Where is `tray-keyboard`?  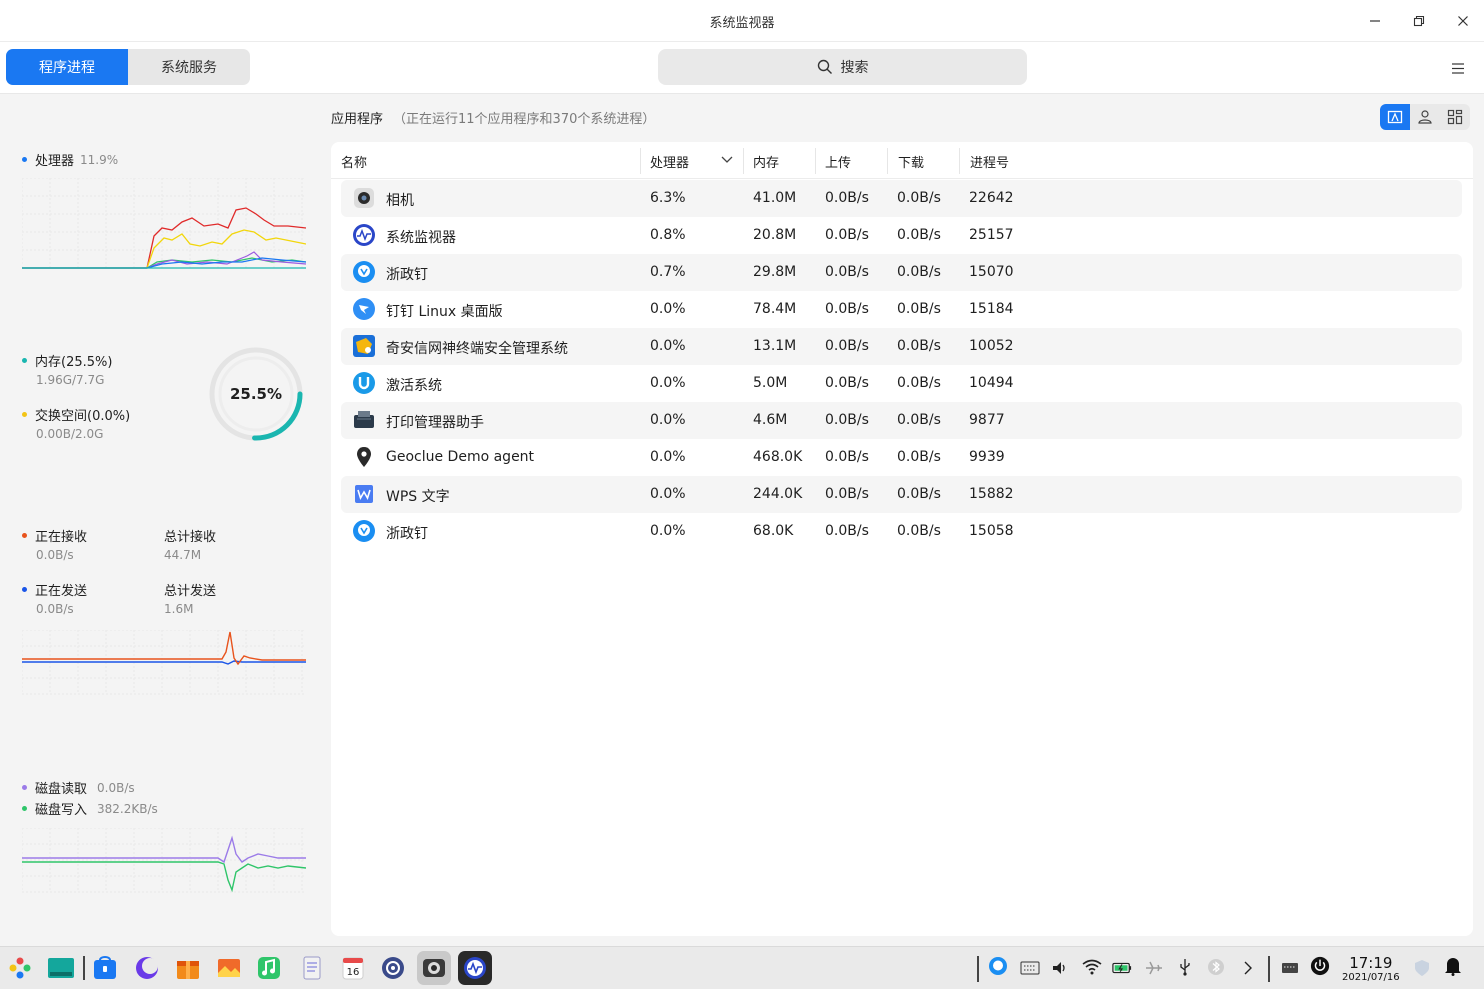
tray-keyboard is located at coordinates (1030, 968).